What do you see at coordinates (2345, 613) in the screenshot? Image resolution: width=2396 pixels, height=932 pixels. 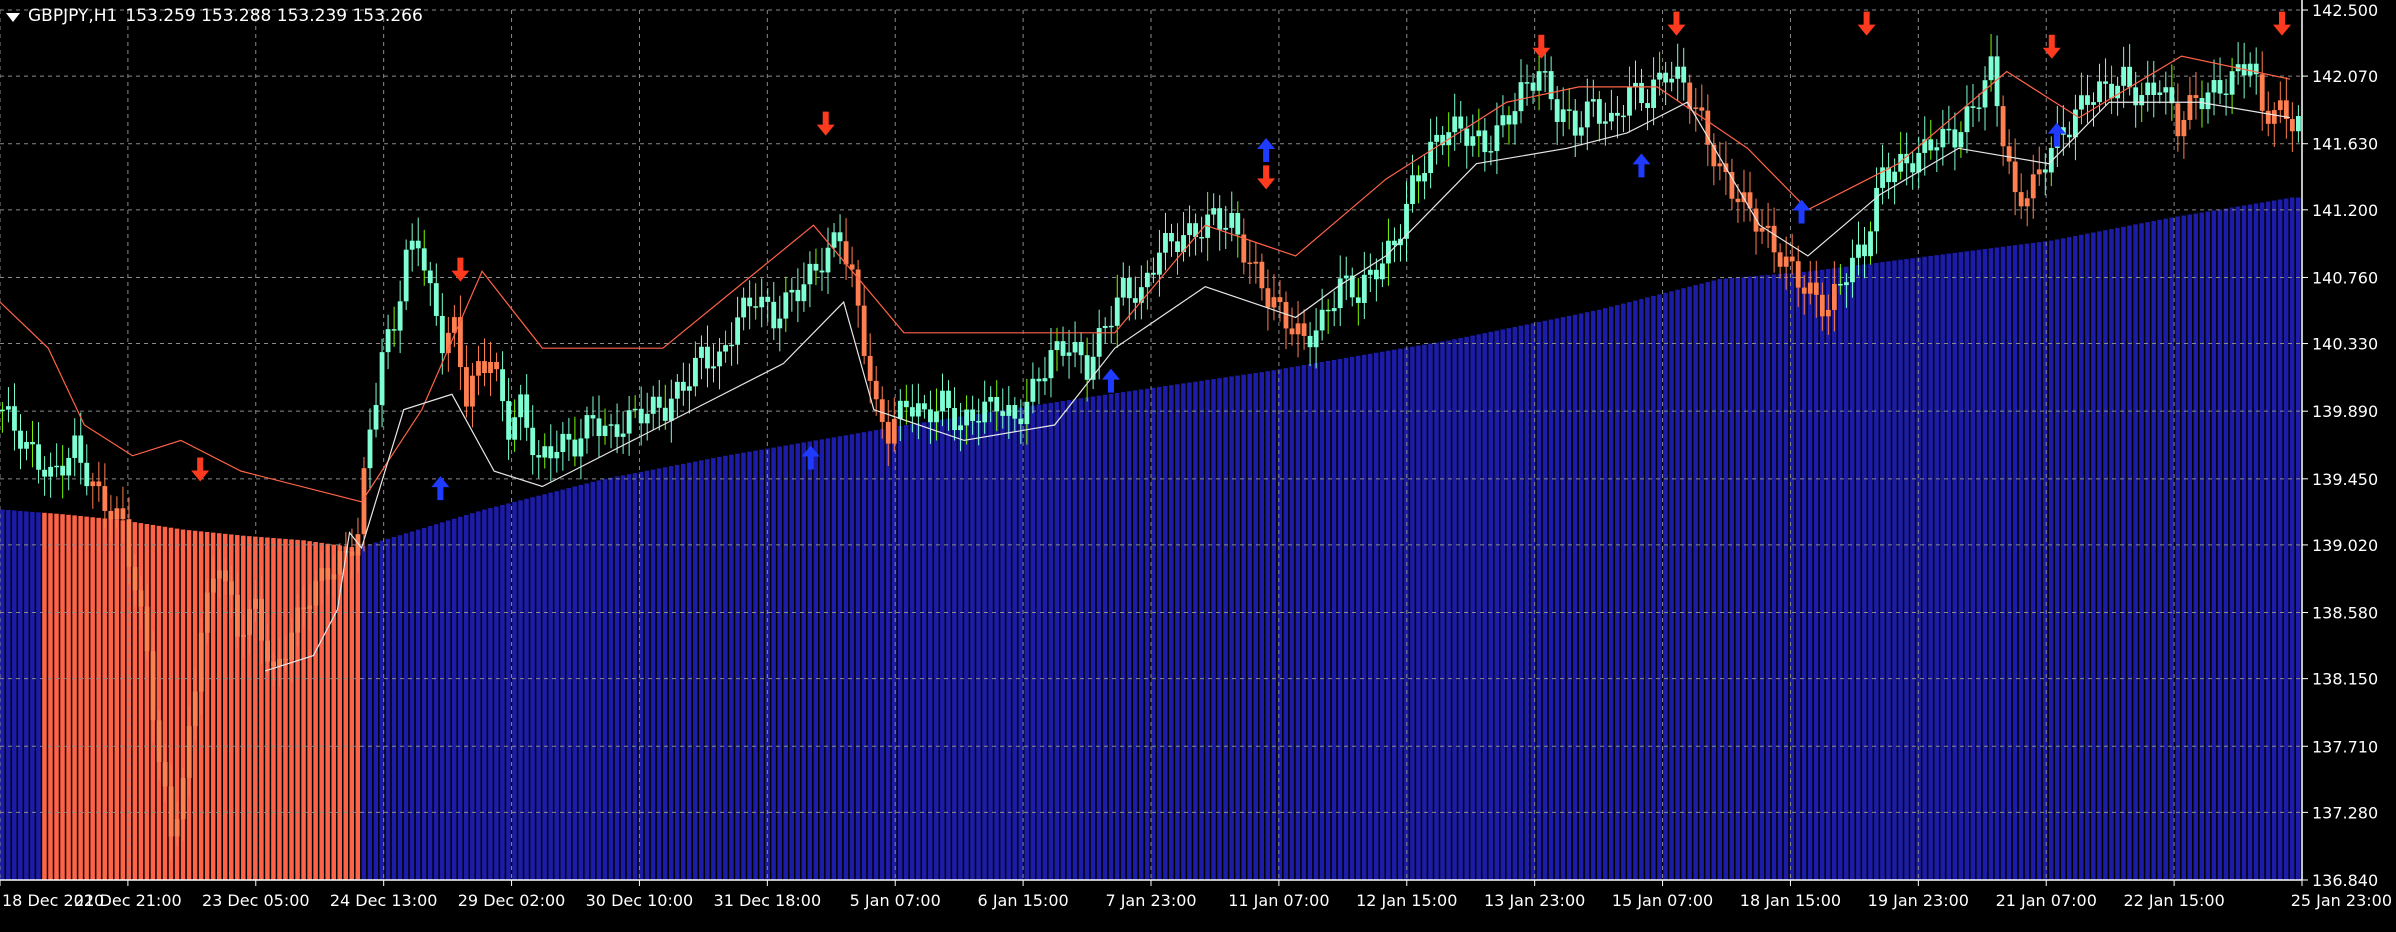 I see `y-tick-label: 138.580` at bounding box center [2345, 613].